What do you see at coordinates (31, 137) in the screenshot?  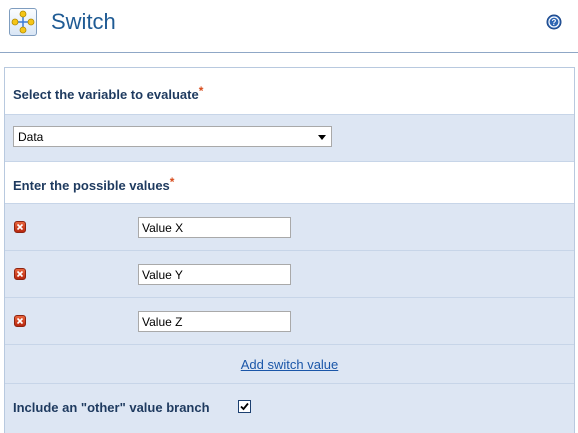 I see `variable-select-value: Data` at bounding box center [31, 137].